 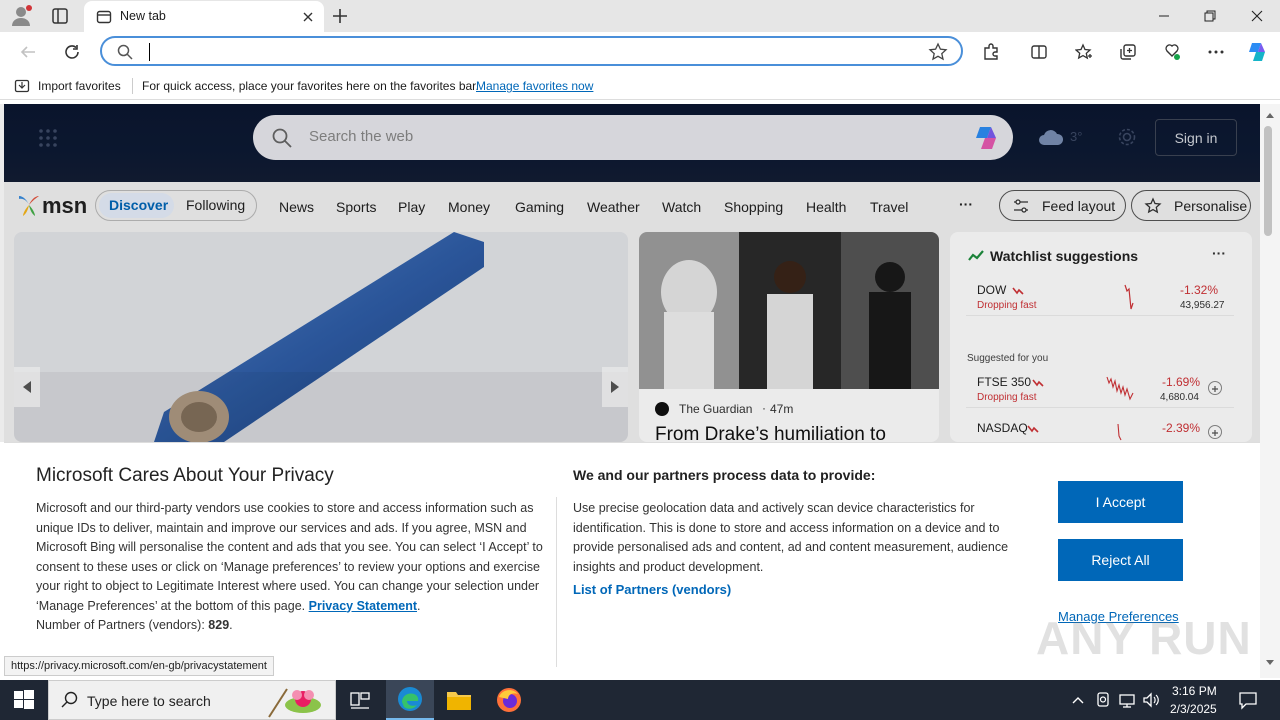 What do you see at coordinates (1194, 691) in the screenshot?
I see `taskbar-clock-time: 3:16 PM` at bounding box center [1194, 691].